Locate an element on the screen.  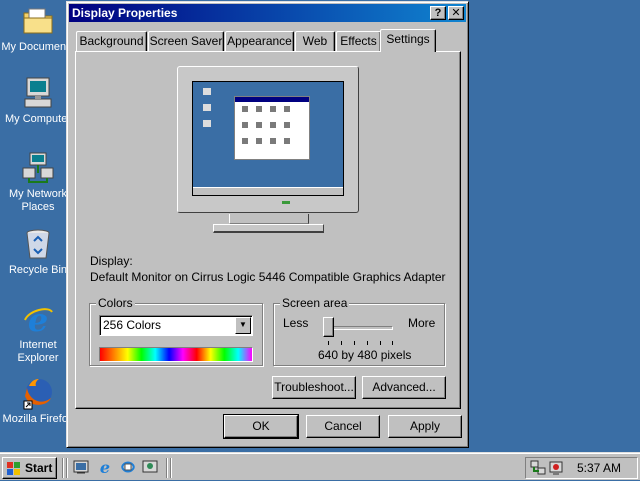
show-desktop-icon is located at coordinates (81, 467).